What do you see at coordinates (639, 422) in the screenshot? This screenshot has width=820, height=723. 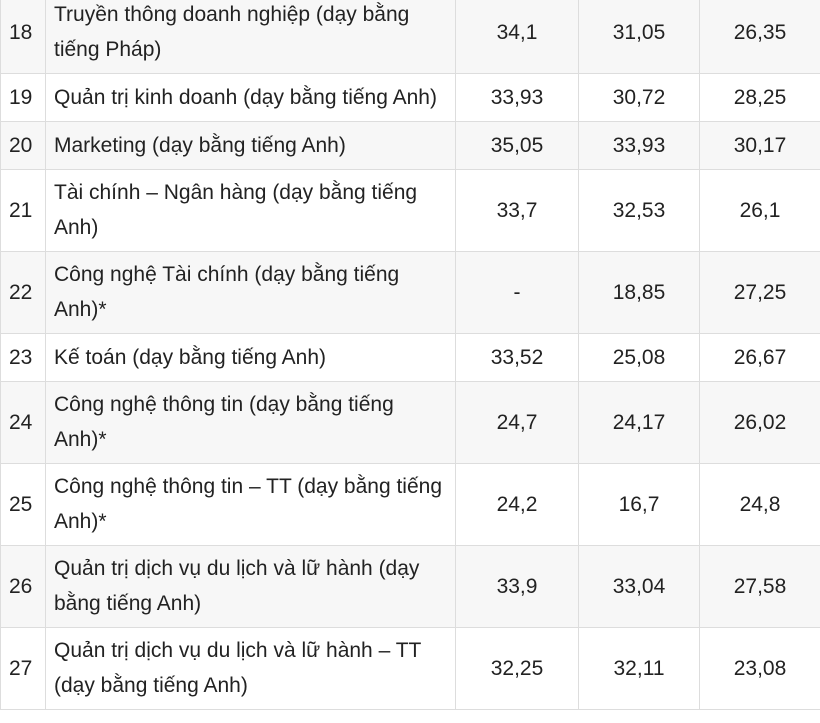 I see `score-col-2: 24,17` at bounding box center [639, 422].